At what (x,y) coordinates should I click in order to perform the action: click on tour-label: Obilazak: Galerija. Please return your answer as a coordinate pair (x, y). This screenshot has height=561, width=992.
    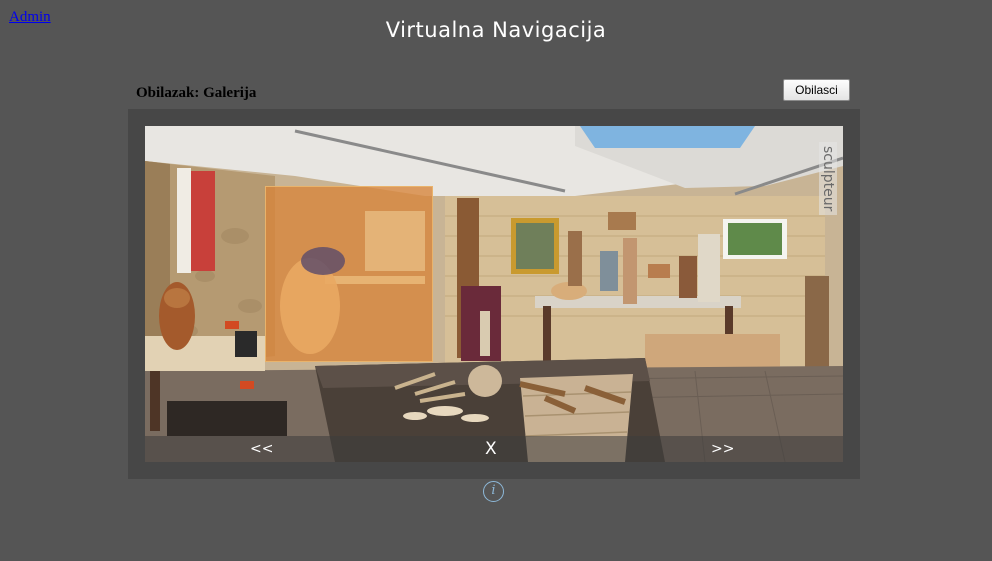
    Looking at the image, I should click on (196, 93).